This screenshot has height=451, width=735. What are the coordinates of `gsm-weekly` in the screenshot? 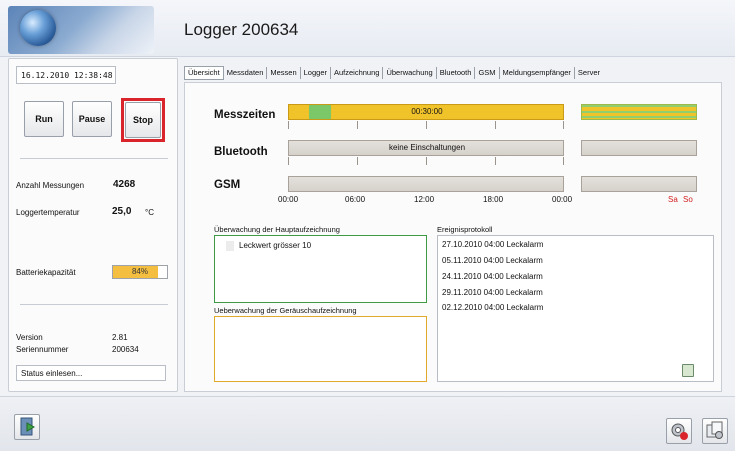 It's located at (639, 184).